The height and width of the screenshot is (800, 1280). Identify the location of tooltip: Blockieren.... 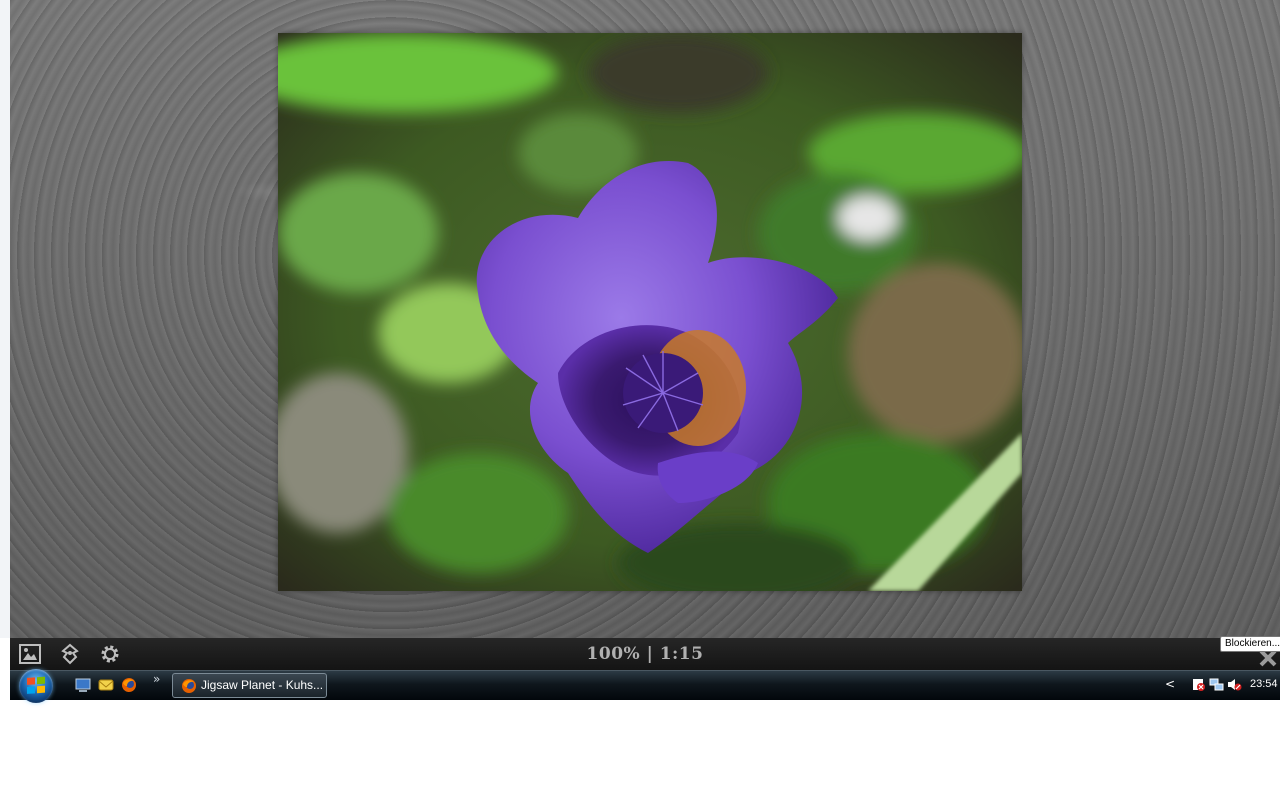
(1250, 644).